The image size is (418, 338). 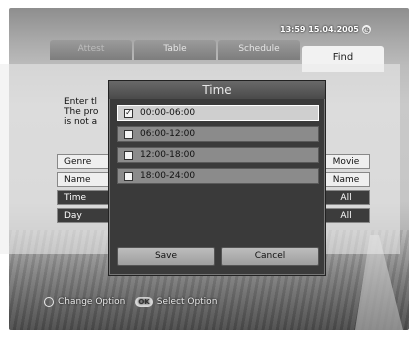 What do you see at coordinates (218, 113) in the screenshot?
I see `time-option-0000-0600: ✓ 00:00-06:00` at bounding box center [218, 113].